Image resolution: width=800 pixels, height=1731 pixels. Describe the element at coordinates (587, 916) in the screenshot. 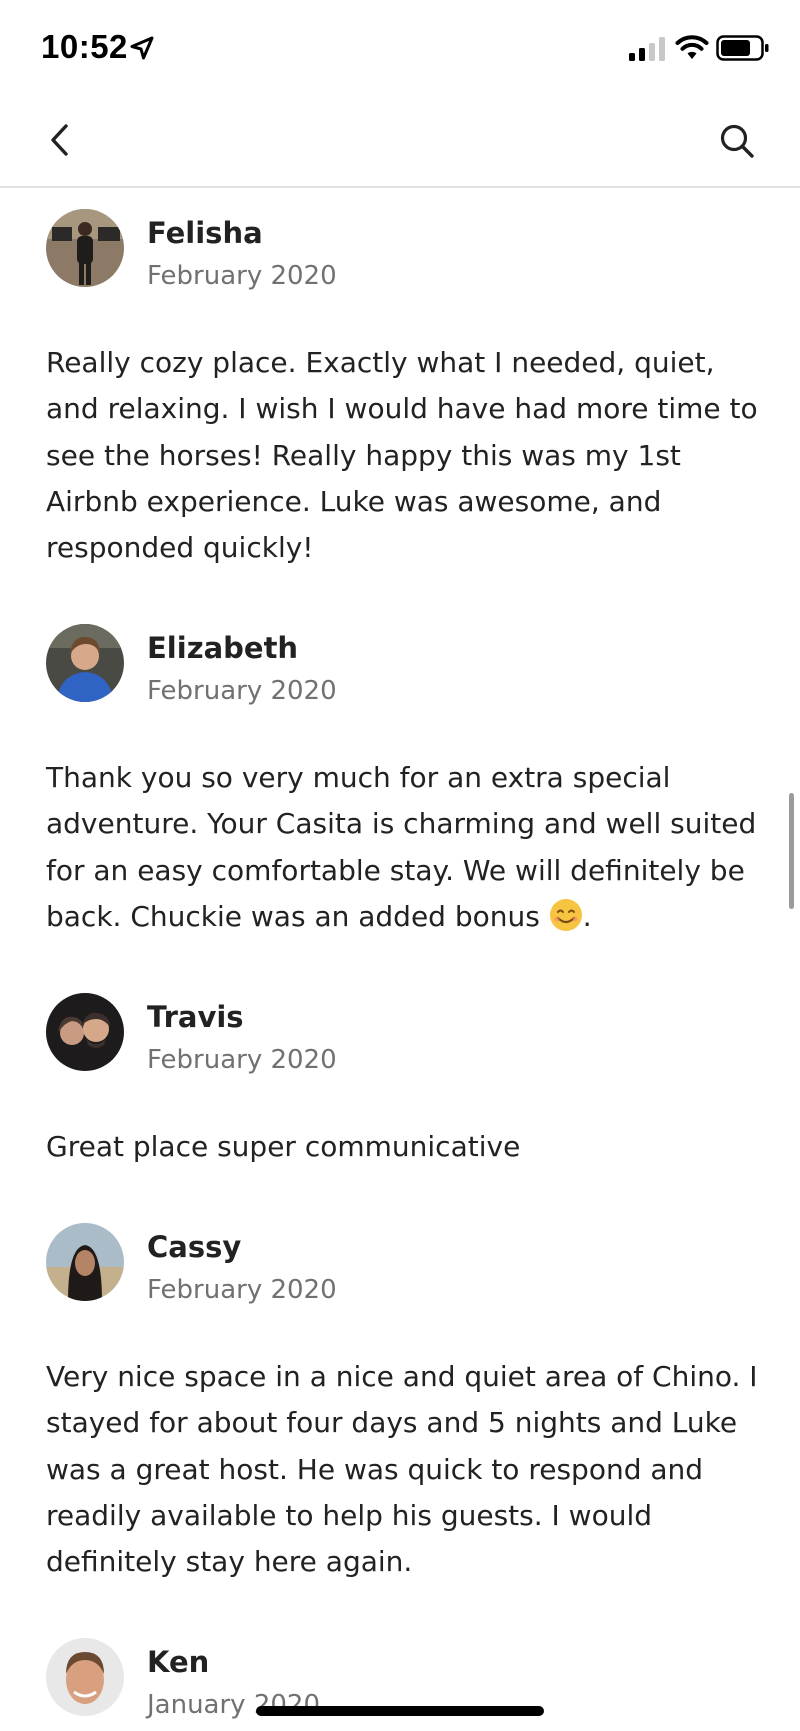

I see `review-text-end: .` at that location.